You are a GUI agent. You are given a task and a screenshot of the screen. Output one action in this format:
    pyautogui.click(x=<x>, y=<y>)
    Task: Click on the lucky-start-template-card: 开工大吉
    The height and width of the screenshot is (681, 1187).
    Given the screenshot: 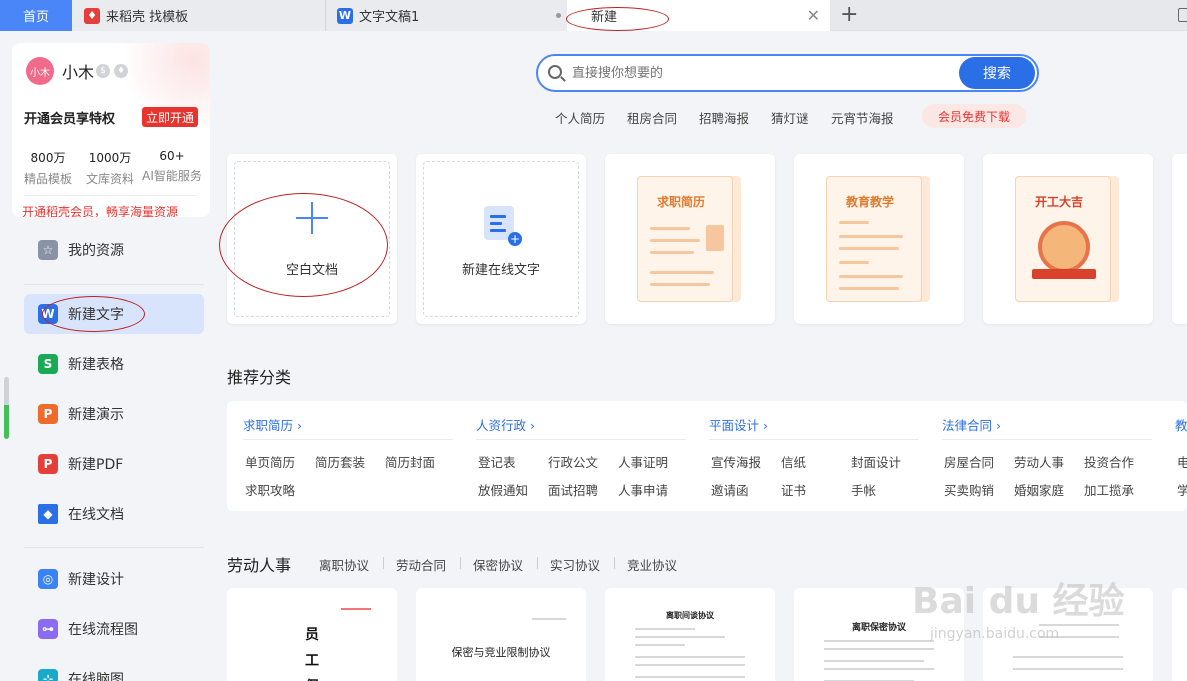 What is the action you would take?
    pyautogui.click(x=1068, y=239)
    